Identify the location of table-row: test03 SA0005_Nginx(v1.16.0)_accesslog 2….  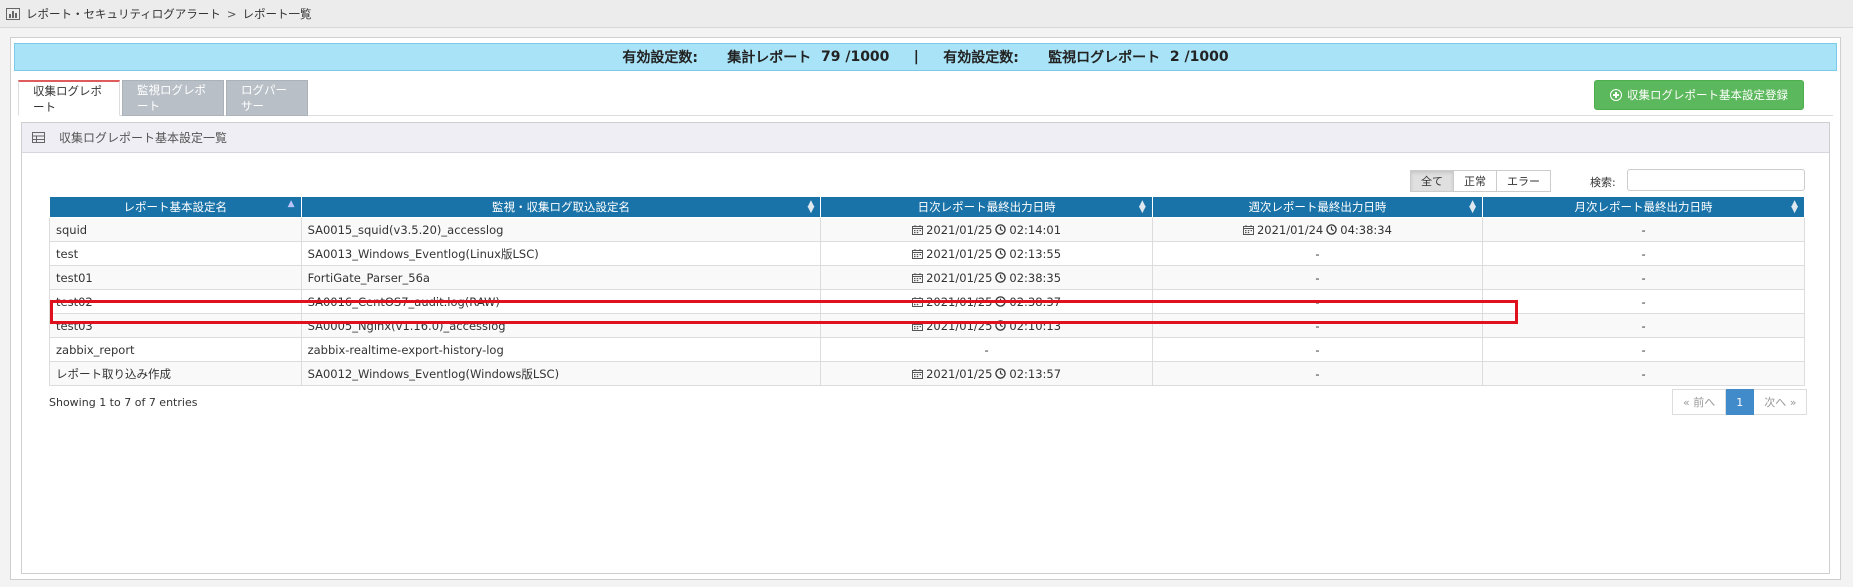
(927, 325).